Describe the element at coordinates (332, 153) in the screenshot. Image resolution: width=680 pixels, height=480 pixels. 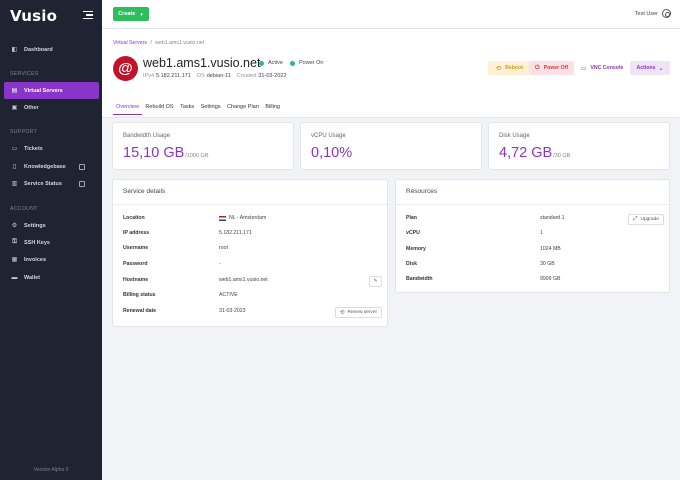
I see `vcpu-value: 0,10%` at that location.